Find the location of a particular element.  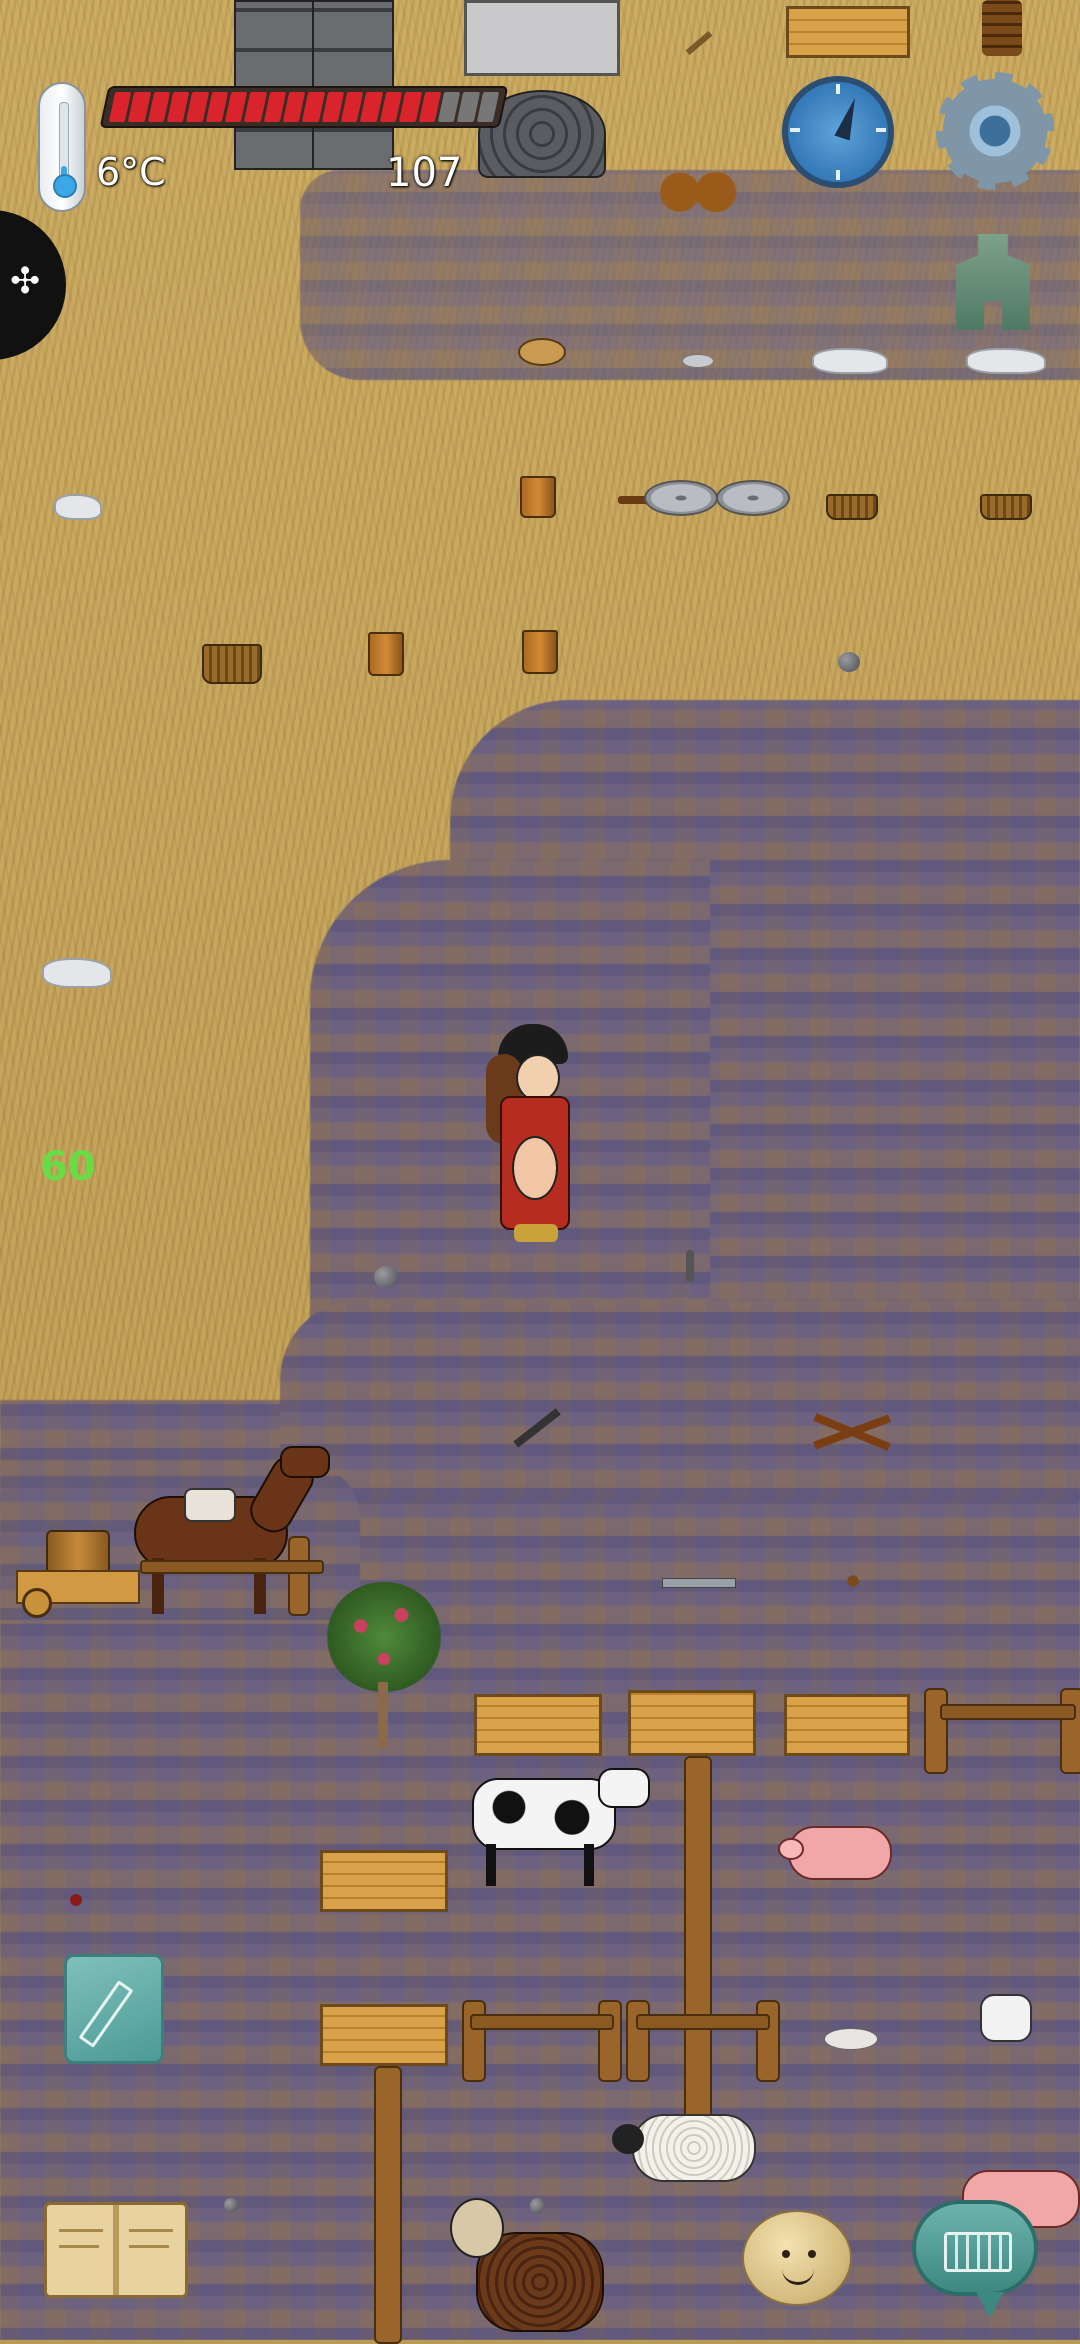

ram is located at coordinates (526, 2266).